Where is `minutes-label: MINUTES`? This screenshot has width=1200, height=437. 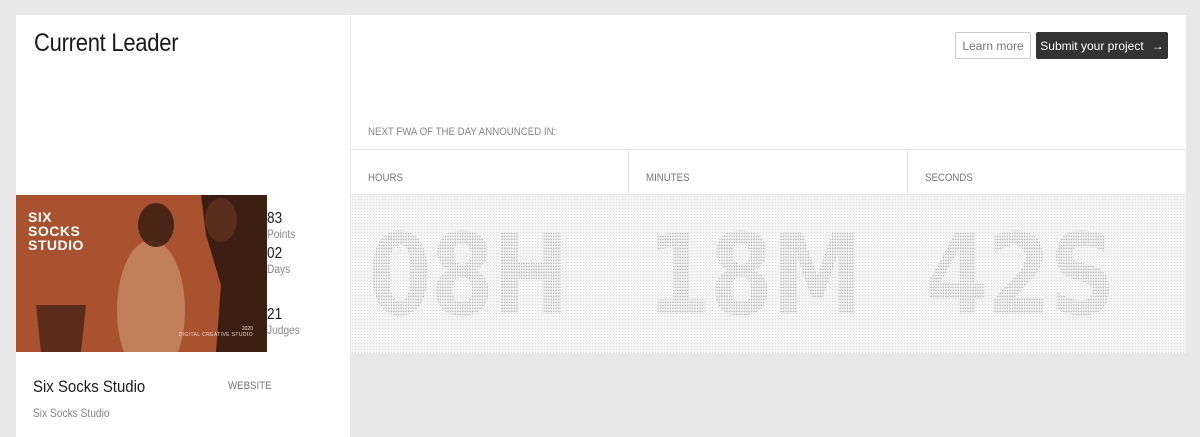
minutes-label: MINUTES is located at coordinates (668, 178).